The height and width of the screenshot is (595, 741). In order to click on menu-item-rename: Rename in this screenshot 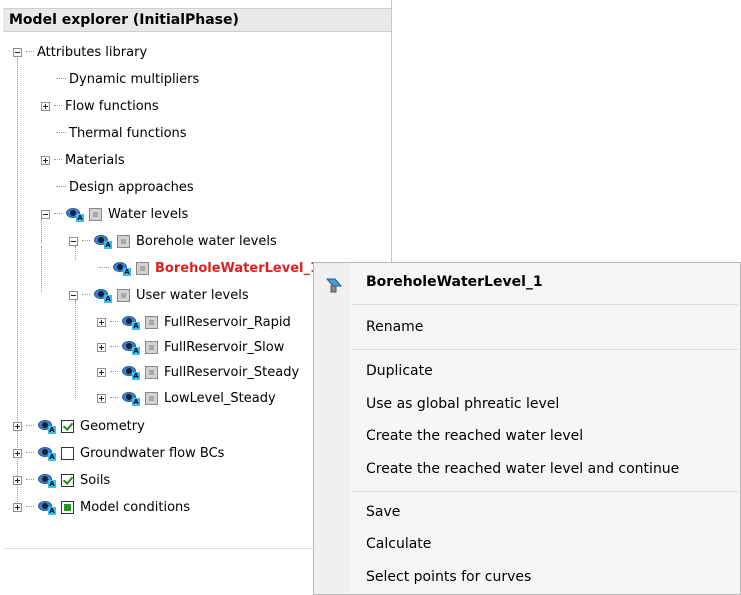, I will do `click(394, 327)`.